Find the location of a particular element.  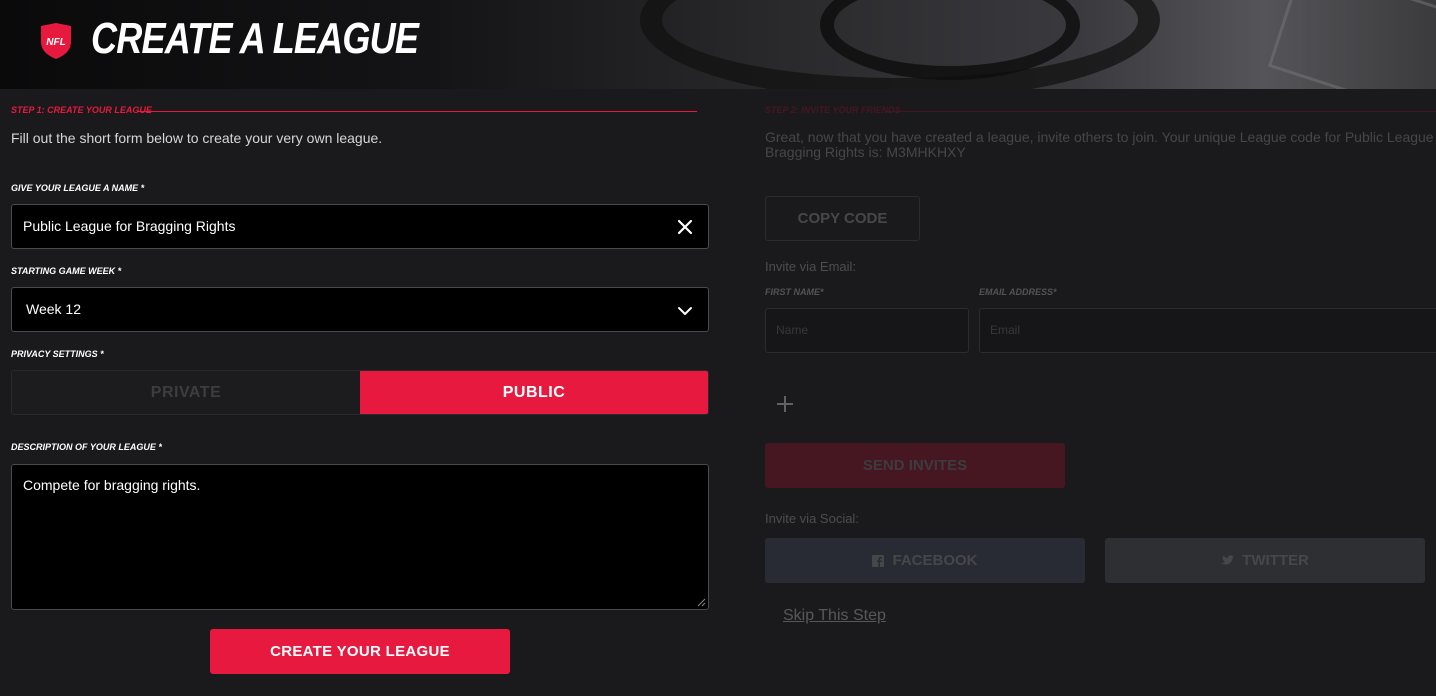

game-week-value: Week 12 is located at coordinates (53, 309).